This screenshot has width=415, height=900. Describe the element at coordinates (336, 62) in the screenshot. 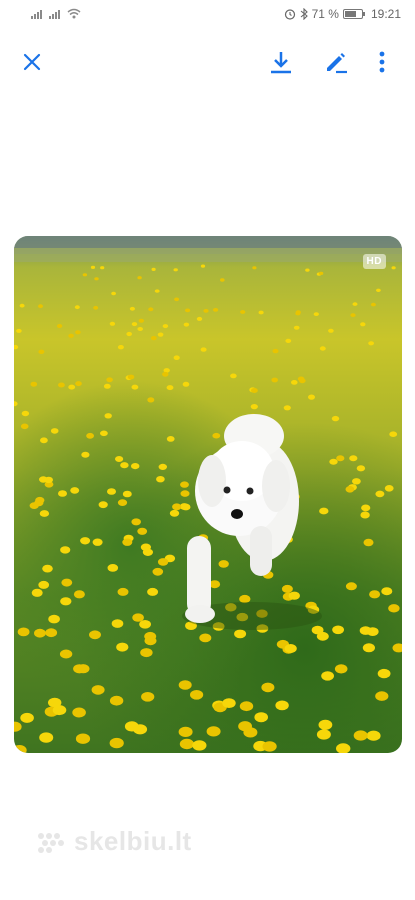

I see `edit-button` at that location.